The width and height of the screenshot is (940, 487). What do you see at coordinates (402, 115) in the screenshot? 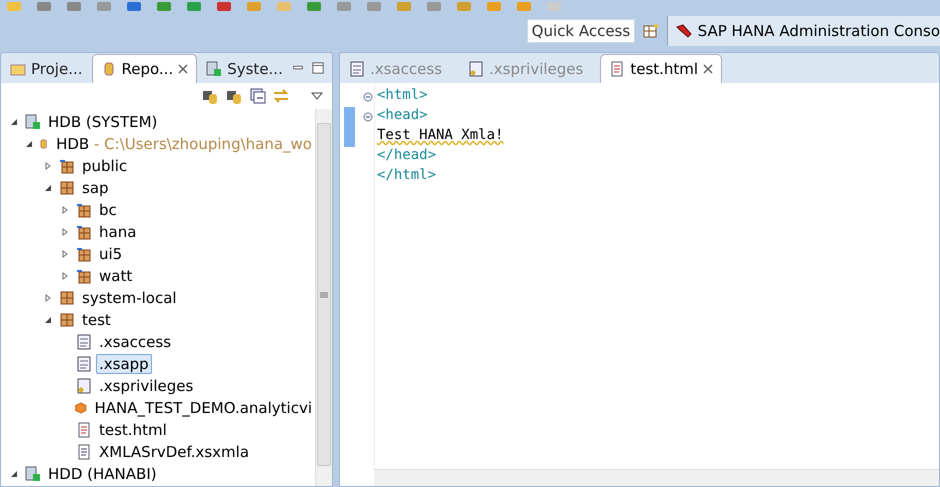
I see `code-line: <head>` at bounding box center [402, 115].